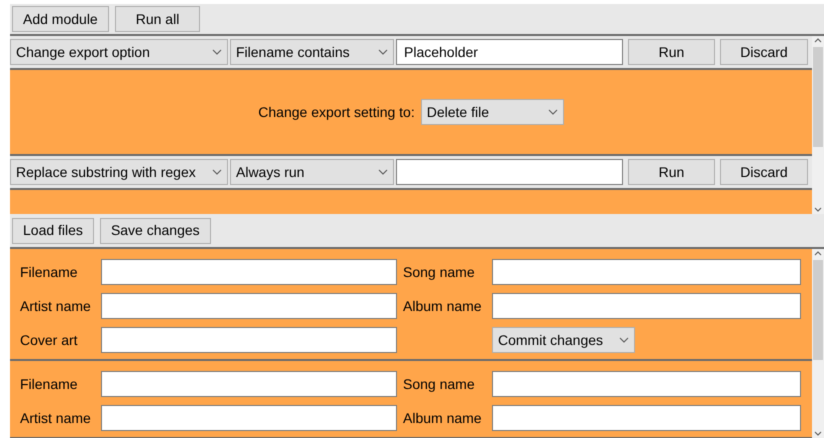  I want to click on condition-dropdown: Filename contains, so click(312, 52).